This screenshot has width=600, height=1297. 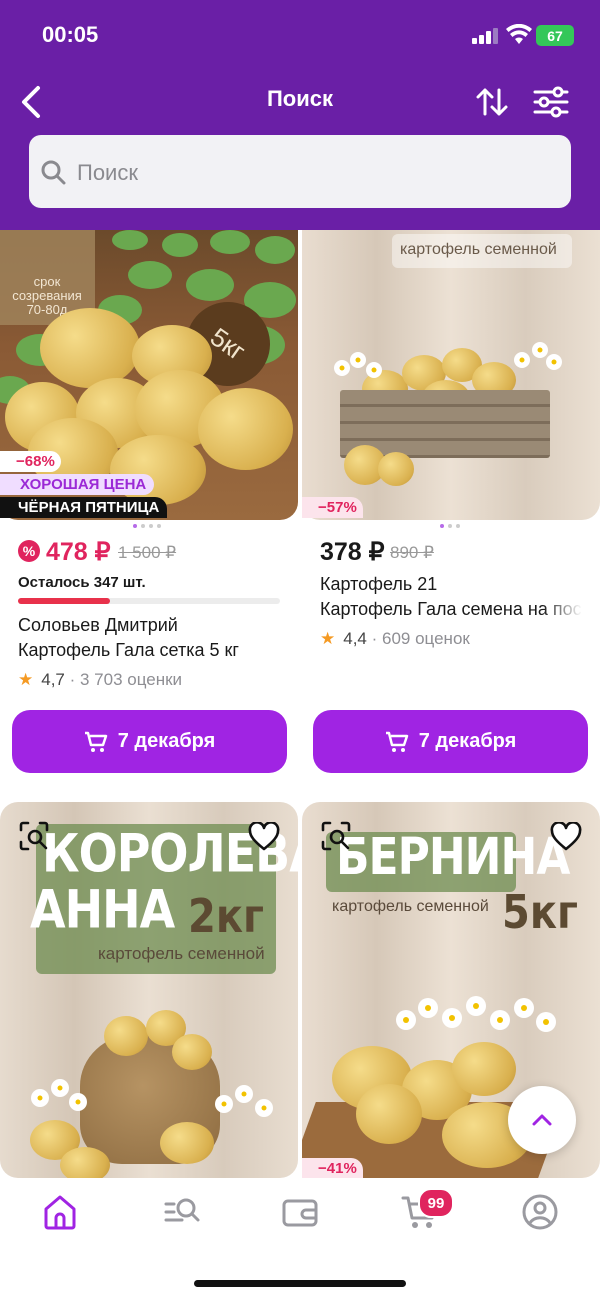 What do you see at coordinates (153, 625) in the screenshot?
I see `product-seller: Соловьев Дмитрий` at bounding box center [153, 625].